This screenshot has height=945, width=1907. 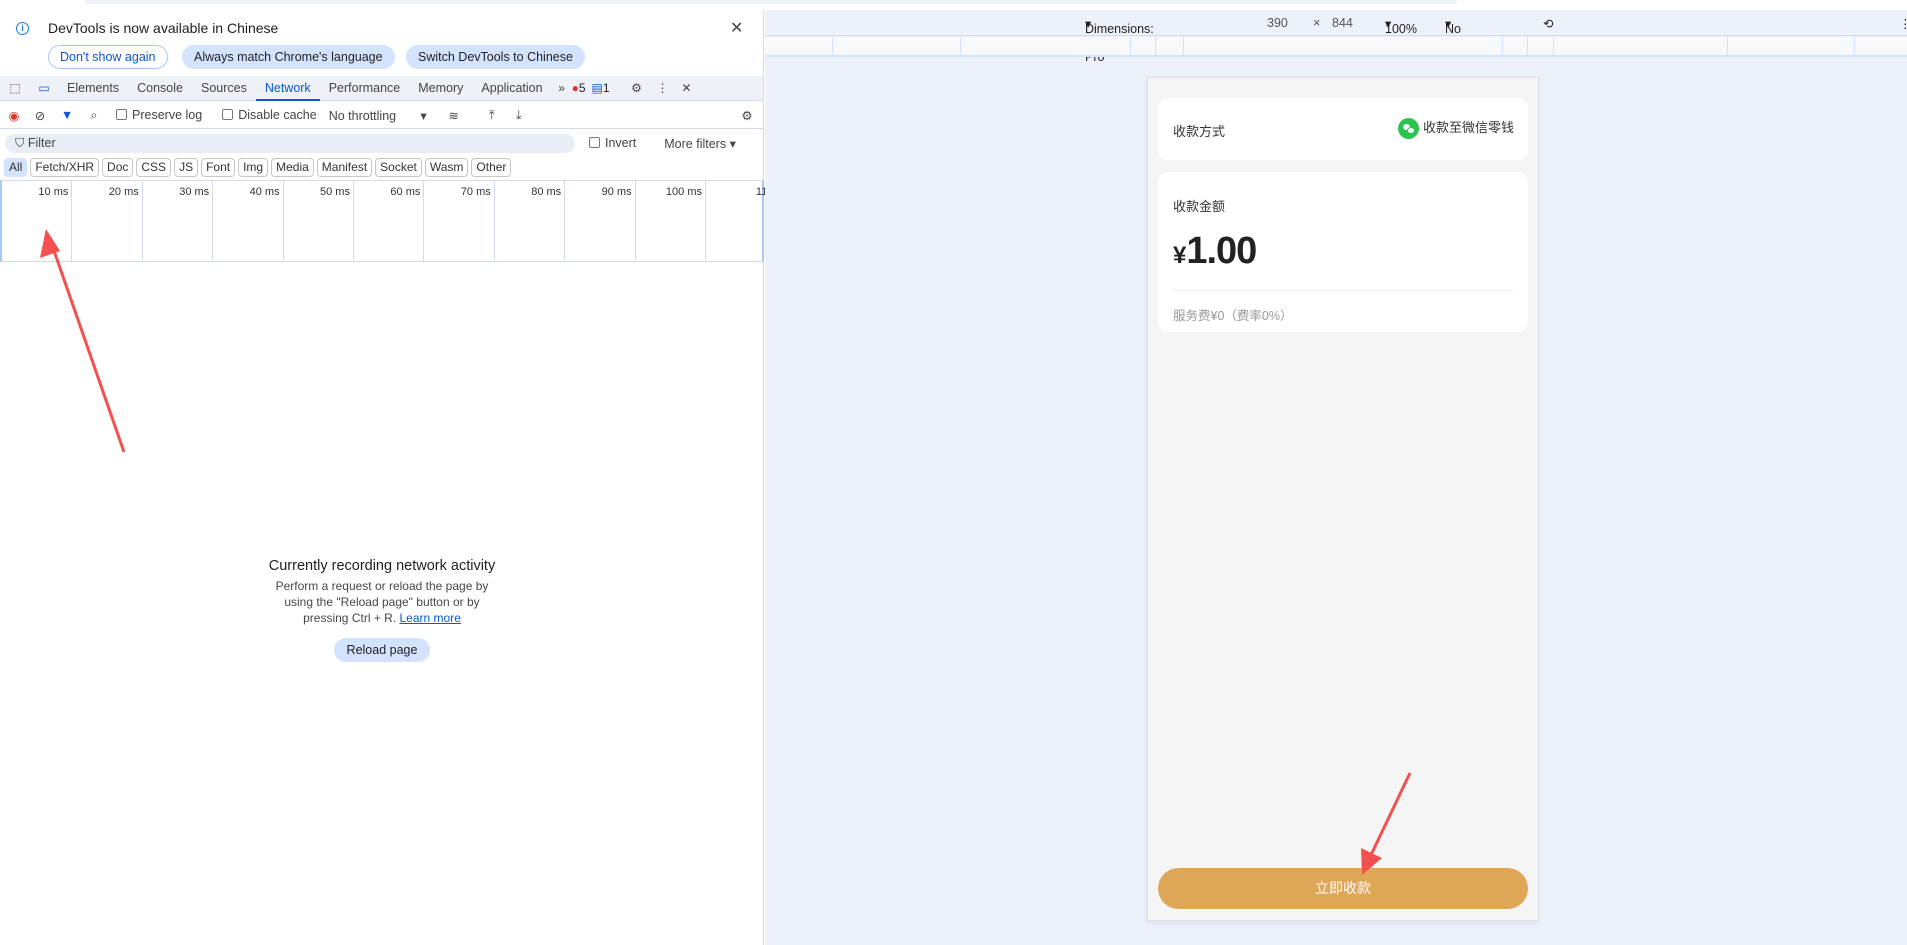 I want to click on tab-console: Console, so click(x=160, y=88).